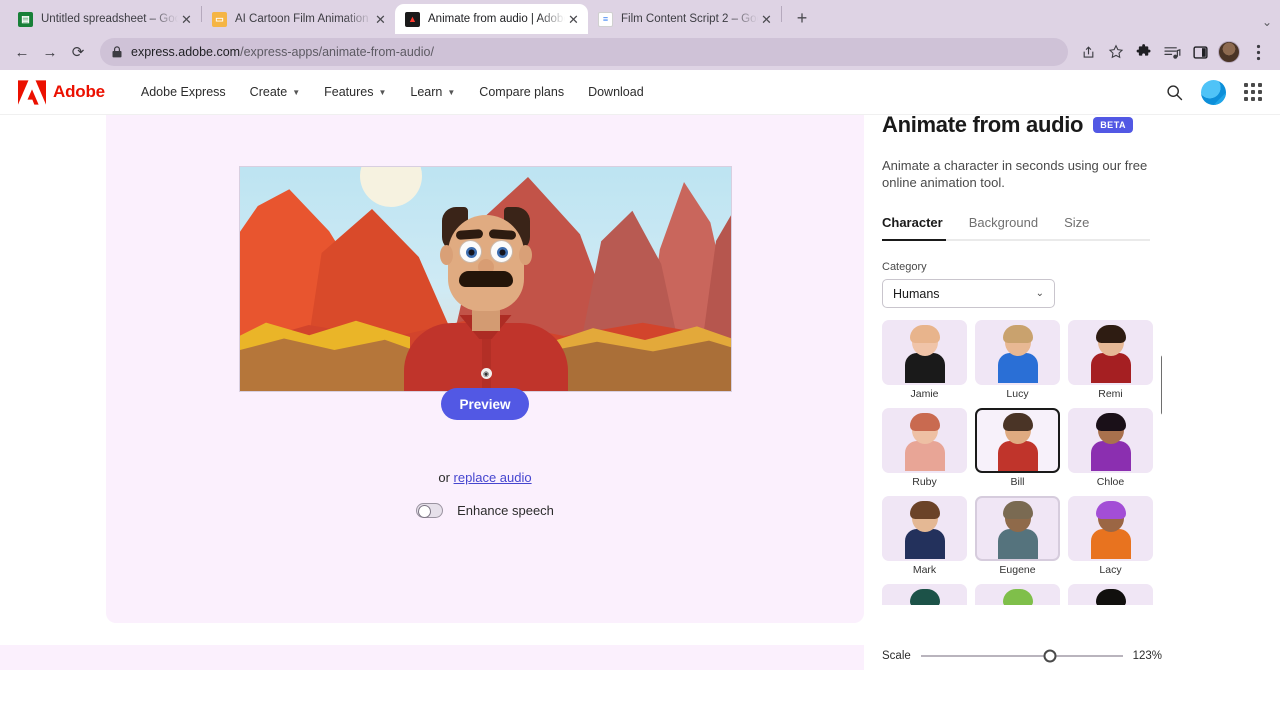 The width and height of the screenshot is (1280, 720). I want to click on nav-item-compare-plans: Compare plans, so click(521, 92).